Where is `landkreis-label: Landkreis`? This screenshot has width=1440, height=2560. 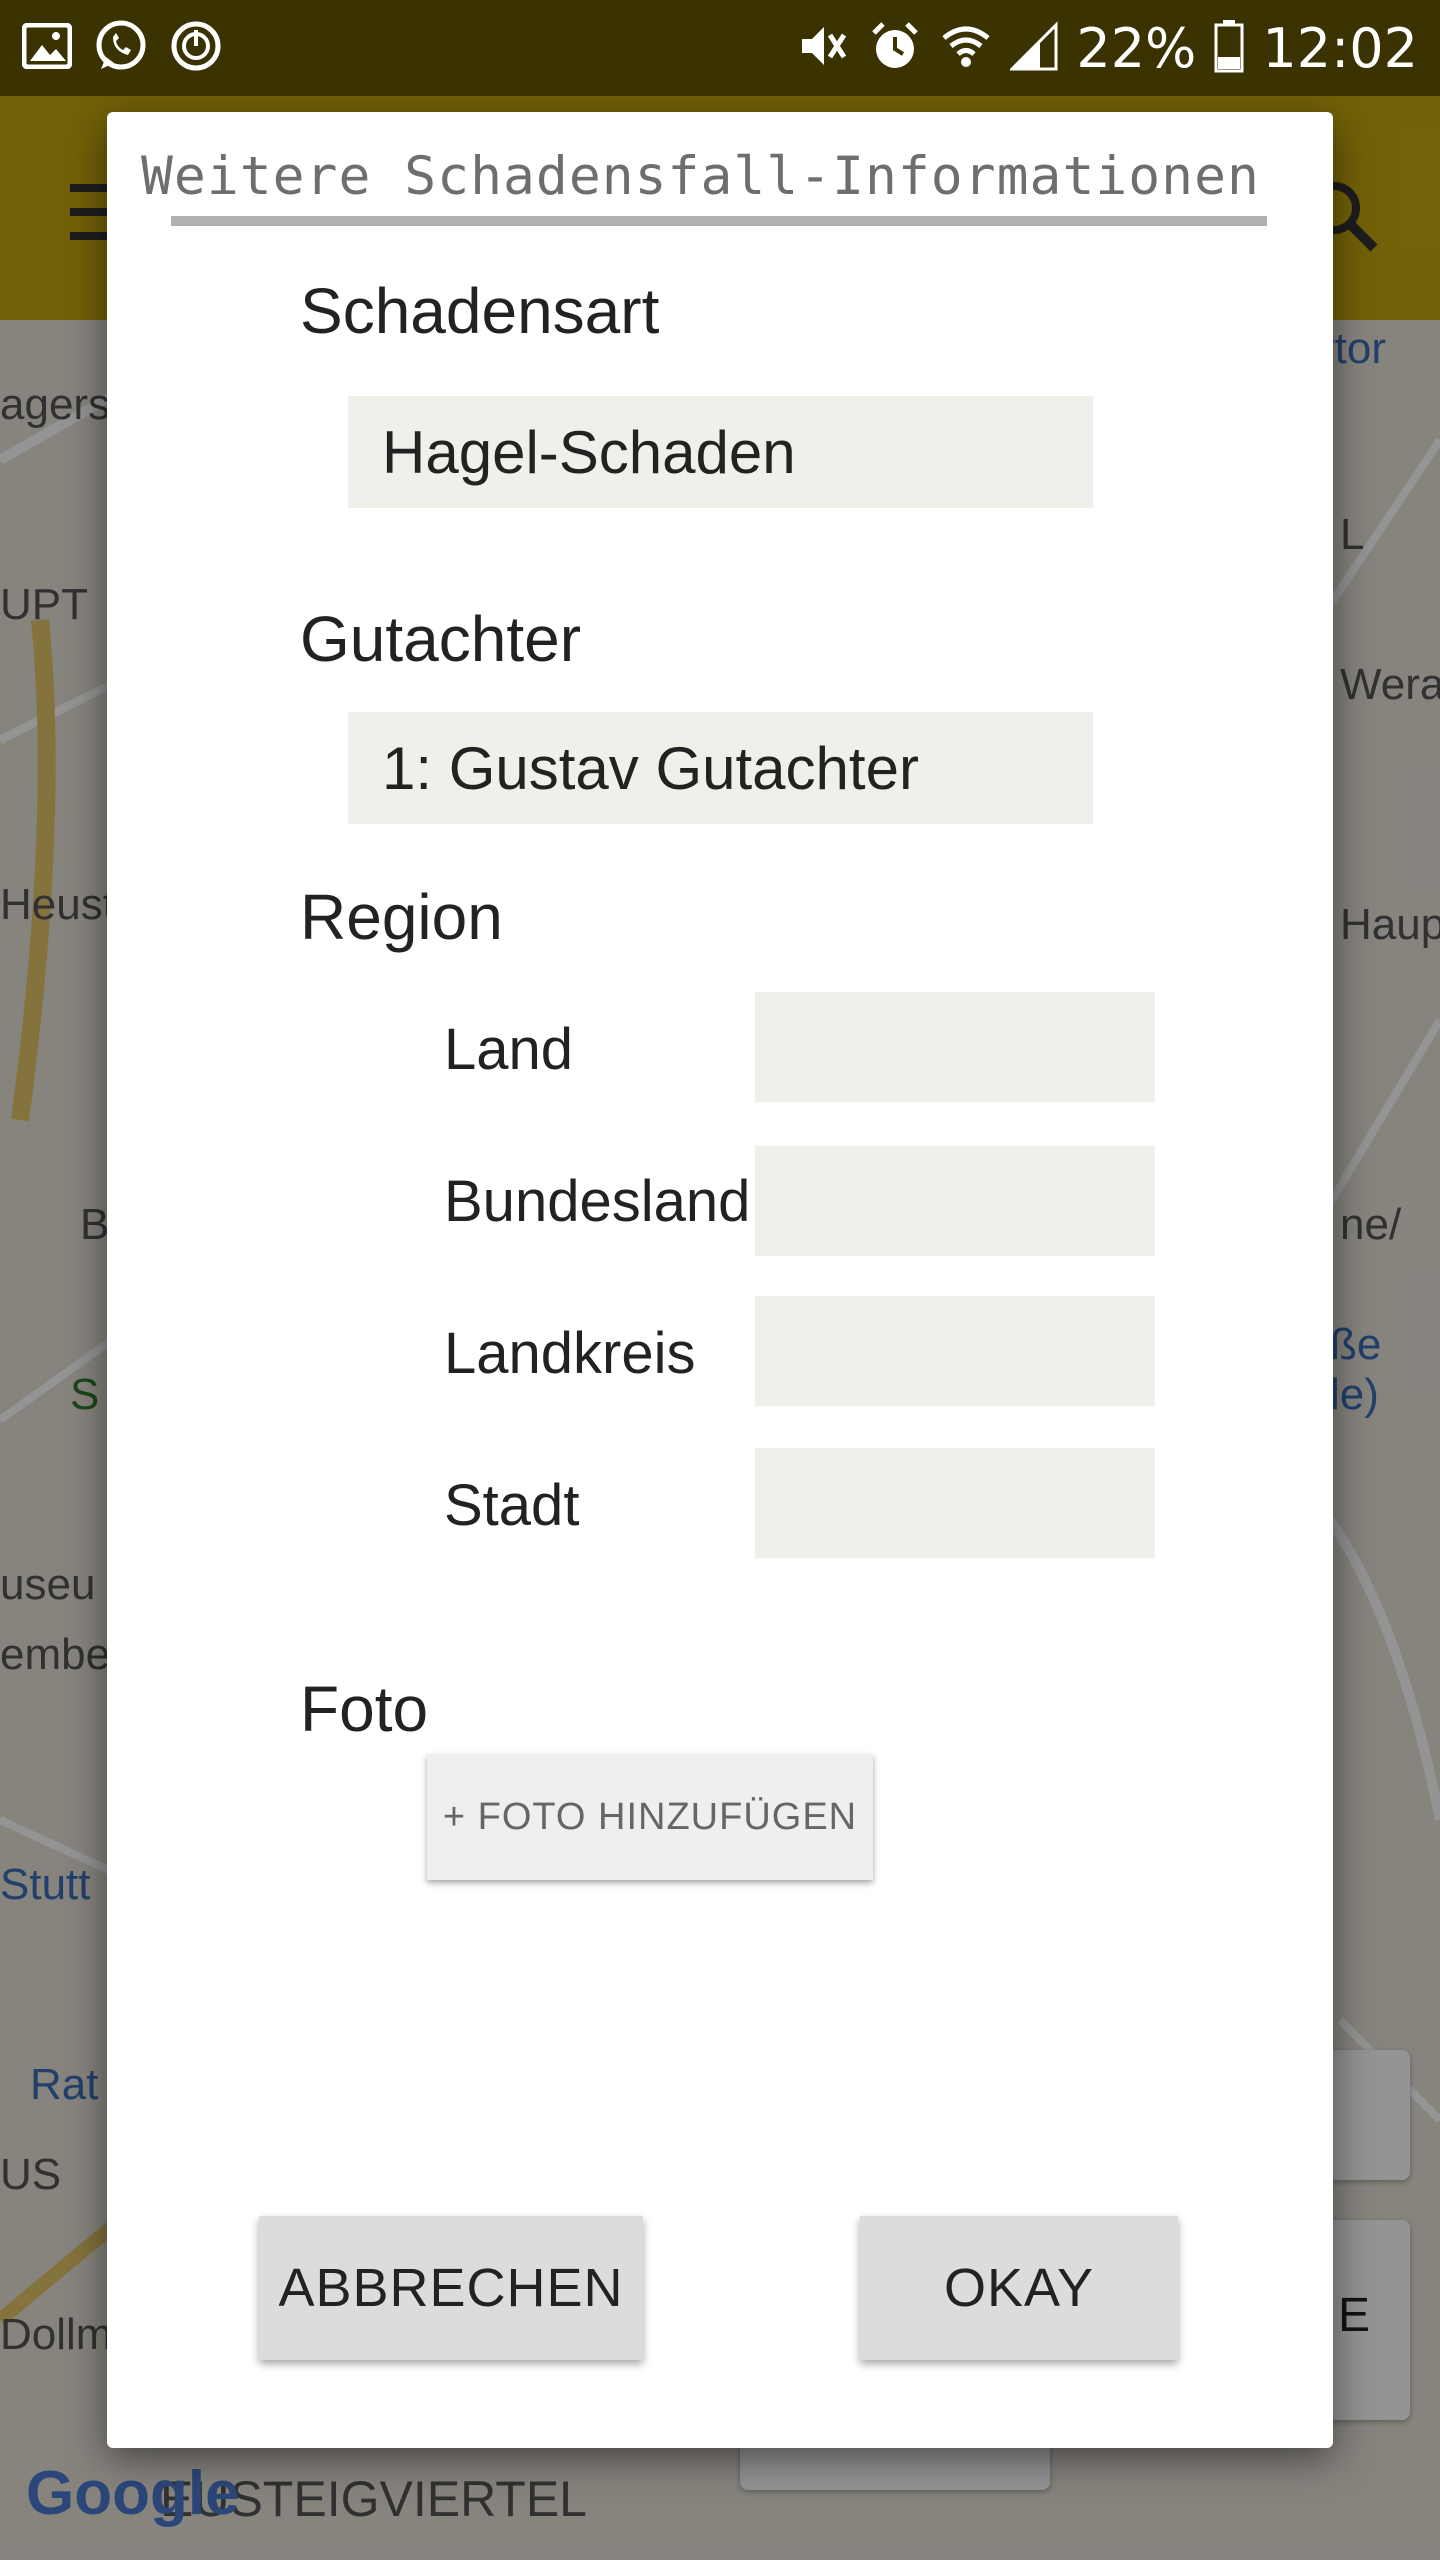
landkreis-label: Landkreis is located at coordinates (570, 1353).